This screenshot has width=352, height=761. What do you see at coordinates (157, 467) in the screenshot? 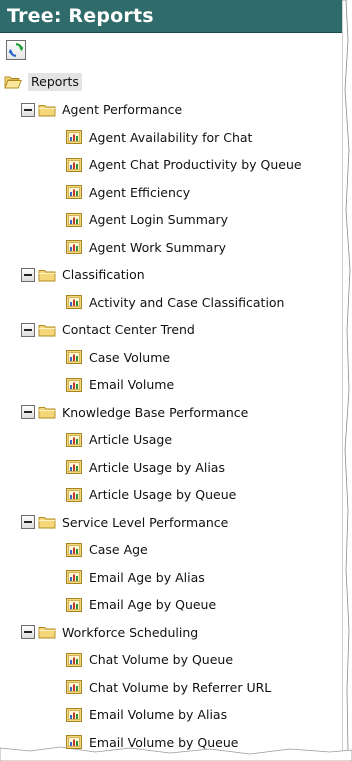
I see `tree-node-label: Article Usage by Alias` at bounding box center [157, 467].